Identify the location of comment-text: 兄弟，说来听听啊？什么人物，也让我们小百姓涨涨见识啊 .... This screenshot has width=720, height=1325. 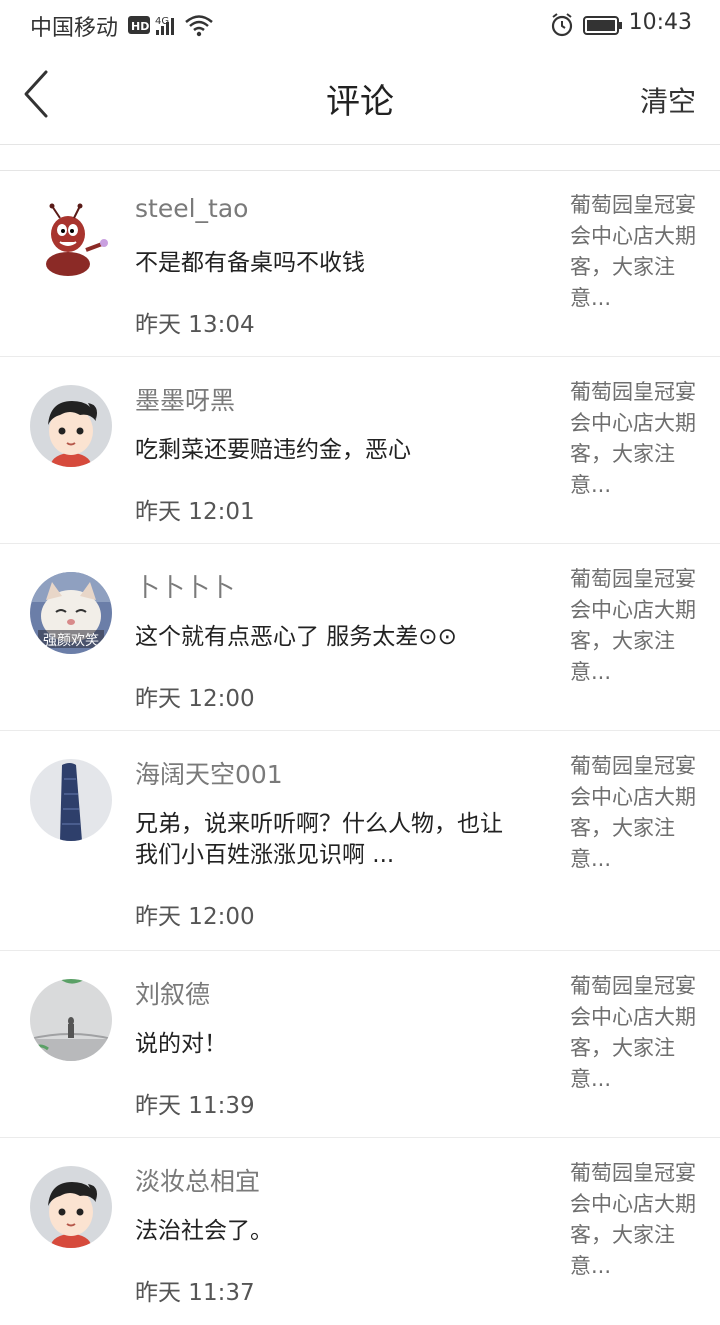
(319, 839).